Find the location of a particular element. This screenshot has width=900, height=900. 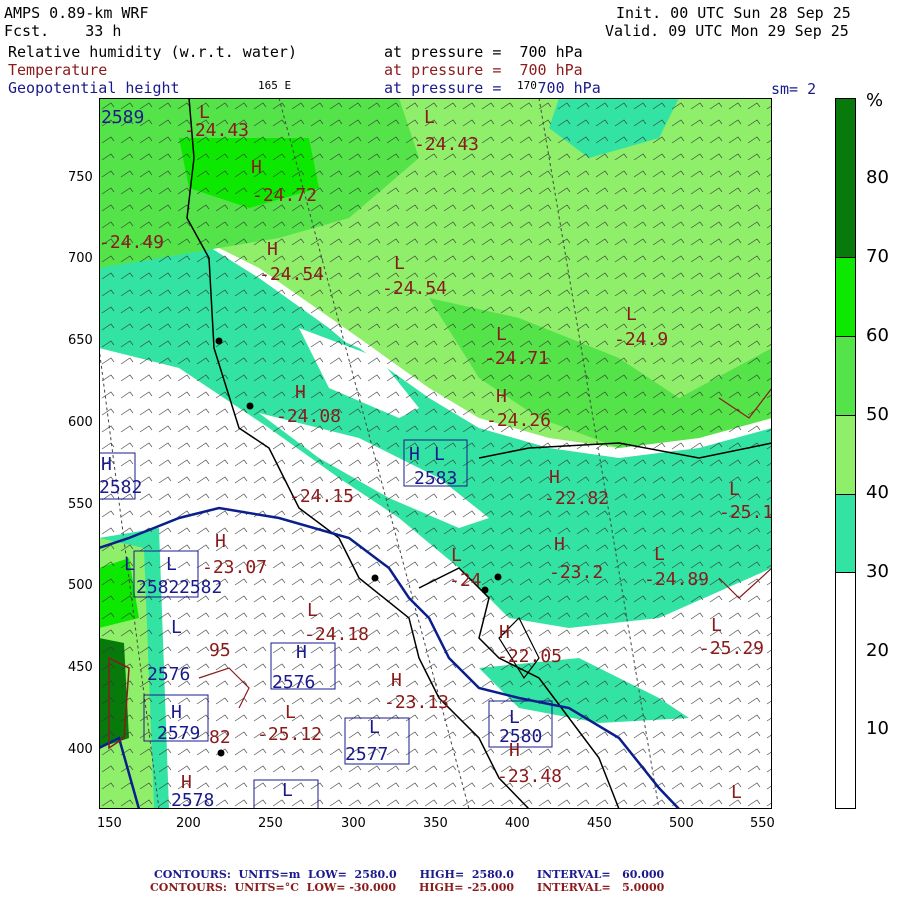

x-tick: 350 is located at coordinates (435, 823).